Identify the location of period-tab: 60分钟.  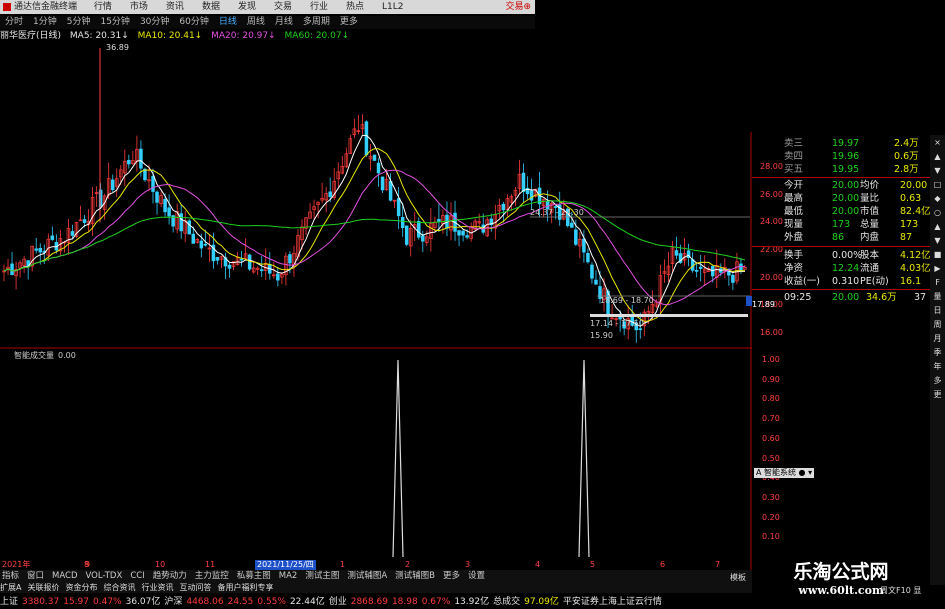
(193, 22).